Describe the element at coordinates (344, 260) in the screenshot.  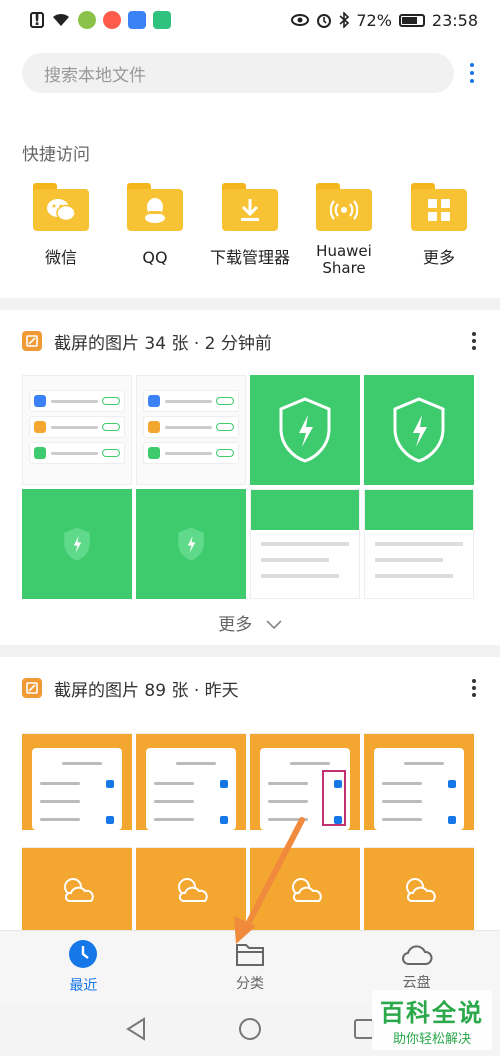
I see `quick-item-label: Huawei Share` at that location.